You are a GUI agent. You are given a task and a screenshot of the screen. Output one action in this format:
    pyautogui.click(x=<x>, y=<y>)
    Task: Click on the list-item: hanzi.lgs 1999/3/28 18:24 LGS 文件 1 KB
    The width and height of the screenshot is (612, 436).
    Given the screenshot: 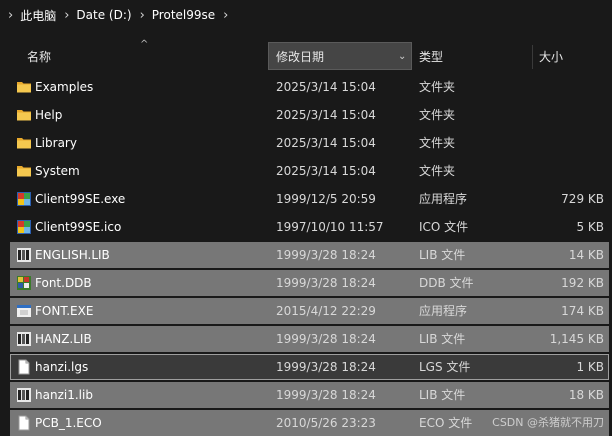 What is the action you would take?
    pyautogui.click(x=306, y=367)
    